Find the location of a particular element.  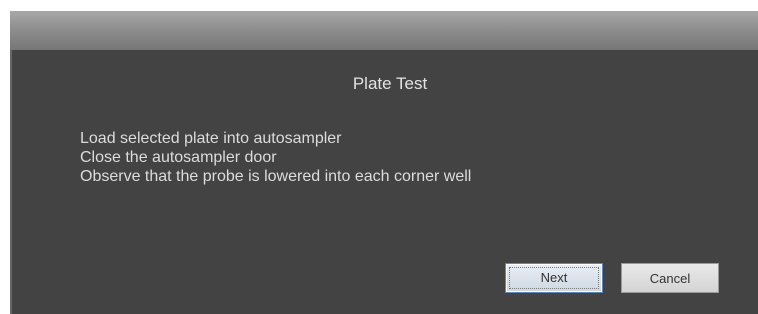

next-button-label: Next is located at coordinates (554, 278).